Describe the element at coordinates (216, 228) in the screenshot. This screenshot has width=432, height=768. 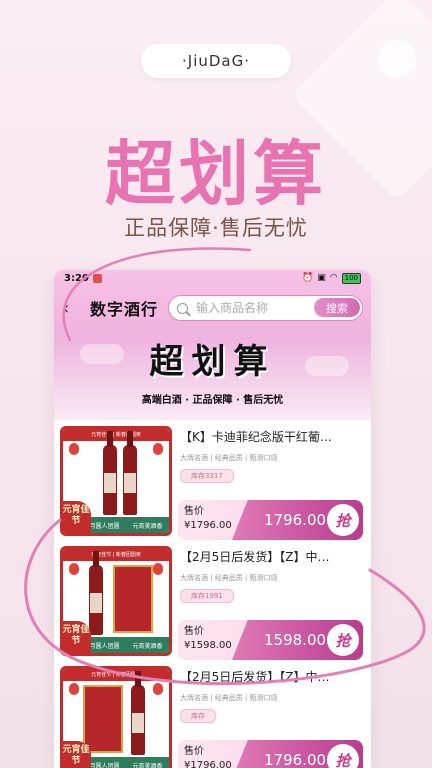
I see `hero-subtitle: 正品保障·售后无忧` at that location.